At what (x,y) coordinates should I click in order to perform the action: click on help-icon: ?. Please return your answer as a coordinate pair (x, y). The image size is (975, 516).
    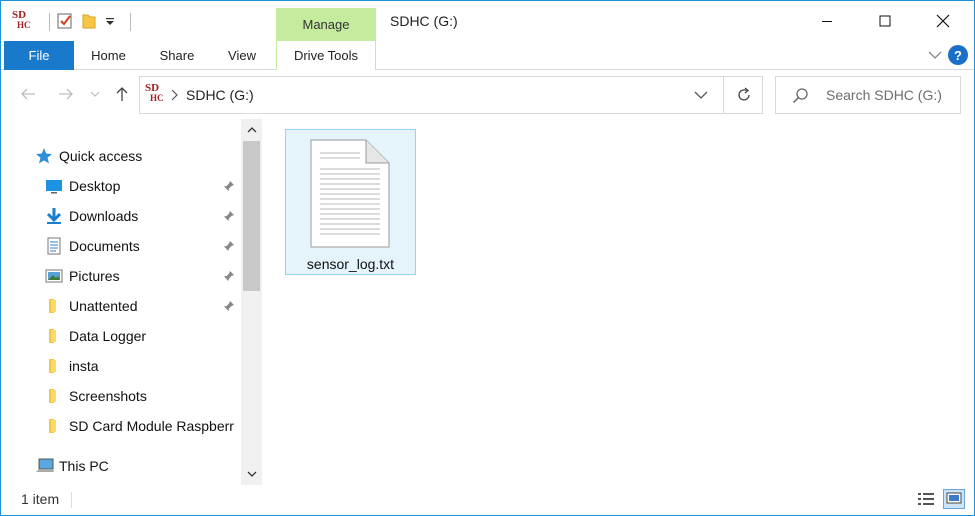
    Looking at the image, I should click on (958, 55).